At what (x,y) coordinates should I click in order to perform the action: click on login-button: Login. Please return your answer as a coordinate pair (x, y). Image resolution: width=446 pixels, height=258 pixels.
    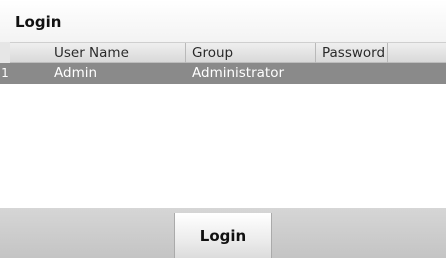
    Looking at the image, I should click on (223, 235).